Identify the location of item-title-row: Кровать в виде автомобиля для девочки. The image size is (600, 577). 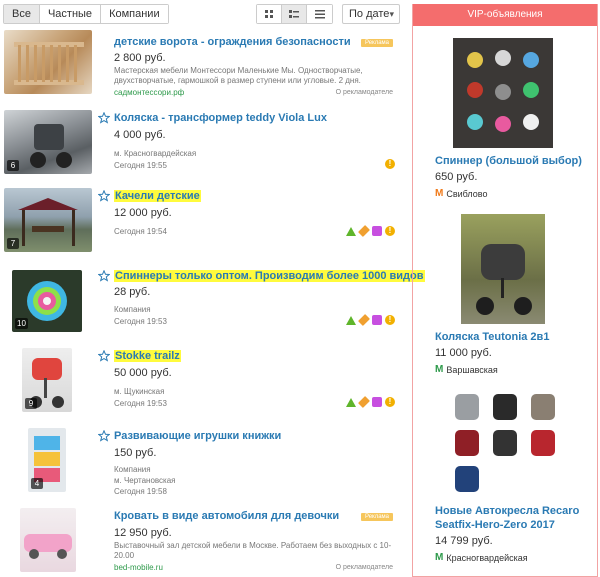
(226, 516).